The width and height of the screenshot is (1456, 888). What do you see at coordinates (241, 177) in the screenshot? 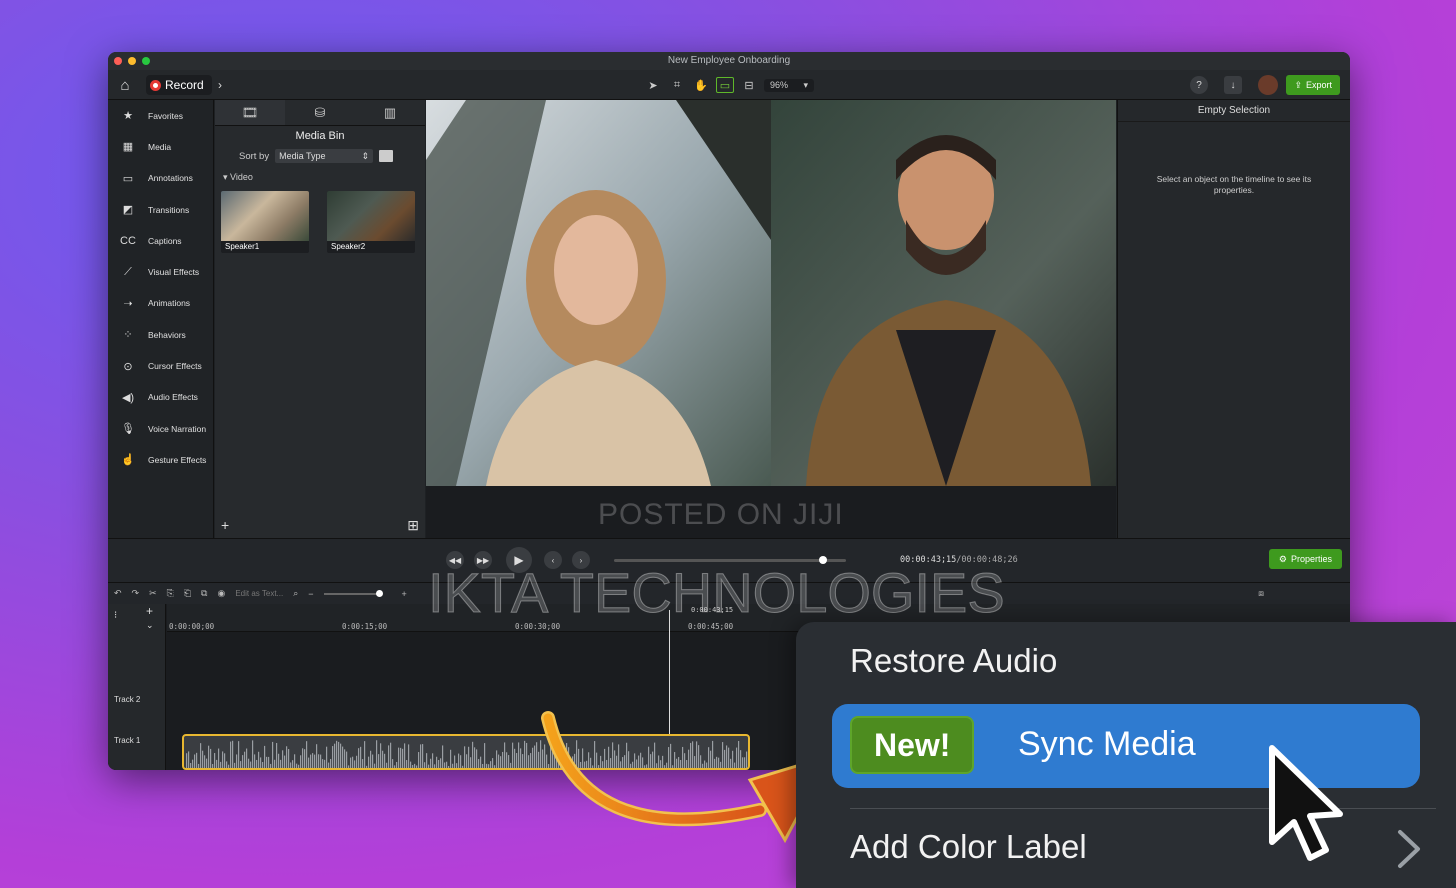
I see `video-group-label: Video` at bounding box center [241, 177].